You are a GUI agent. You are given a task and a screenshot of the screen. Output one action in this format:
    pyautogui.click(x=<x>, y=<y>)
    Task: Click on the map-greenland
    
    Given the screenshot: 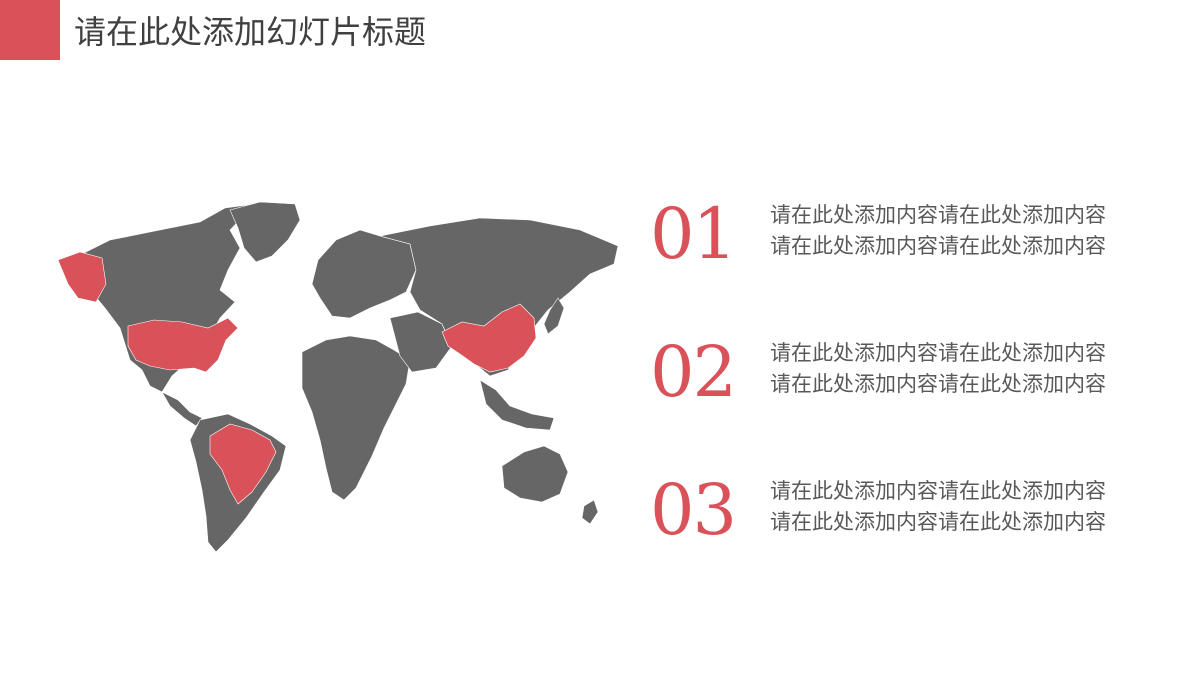 What is the action you would take?
    pyautogui.click(x=265, y=232)
    